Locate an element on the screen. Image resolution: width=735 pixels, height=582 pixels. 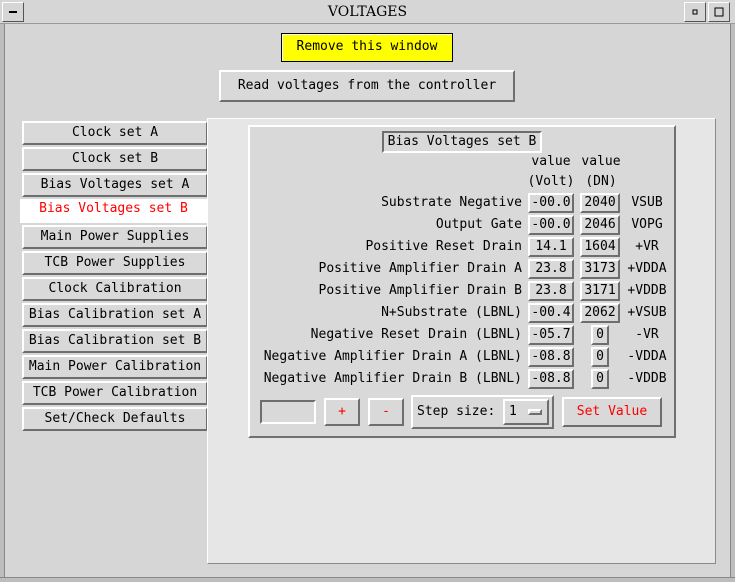
signal-name: -VR is located at coordinates (647, 334).